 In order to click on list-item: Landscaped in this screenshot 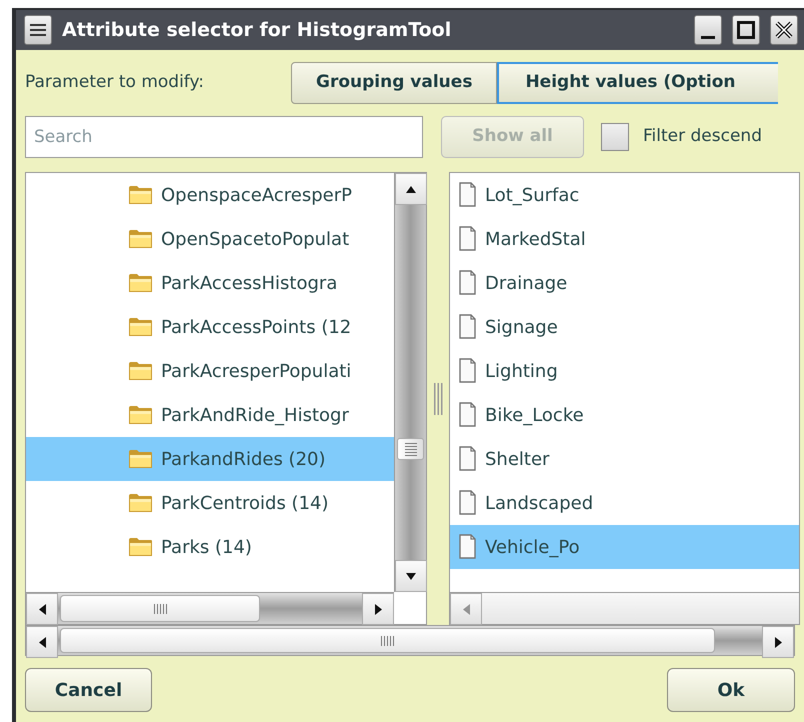, I will do `click(624, 503)`.